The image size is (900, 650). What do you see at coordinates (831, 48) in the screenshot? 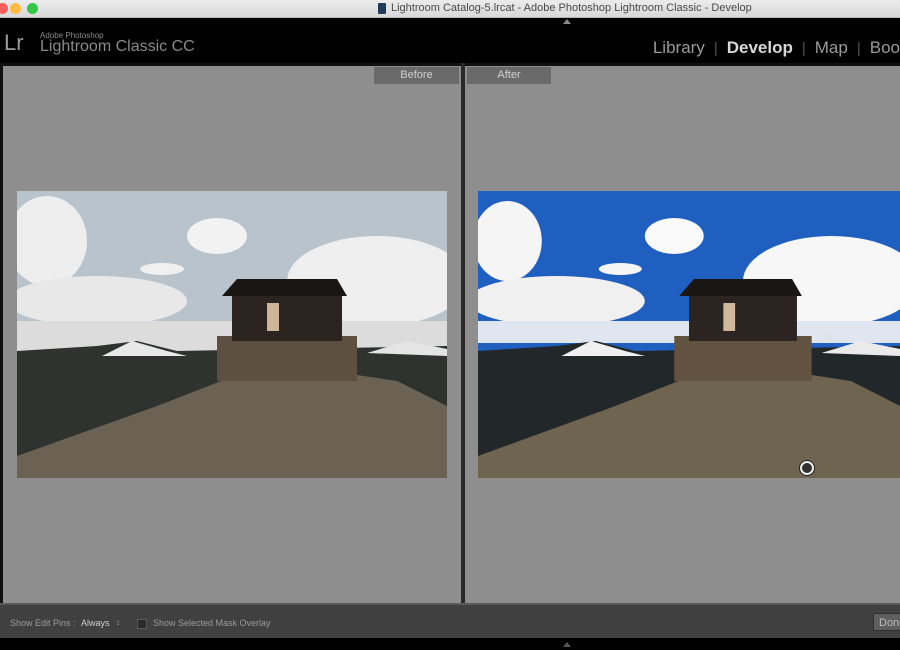
I see `module-map: Map` at bounding box center [831, 48].